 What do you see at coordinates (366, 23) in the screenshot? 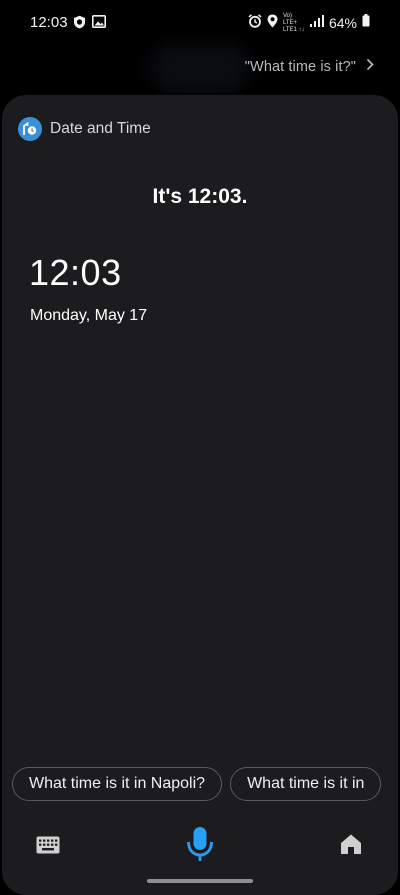
I see `battery-icon` at bounding box center [366, 23].